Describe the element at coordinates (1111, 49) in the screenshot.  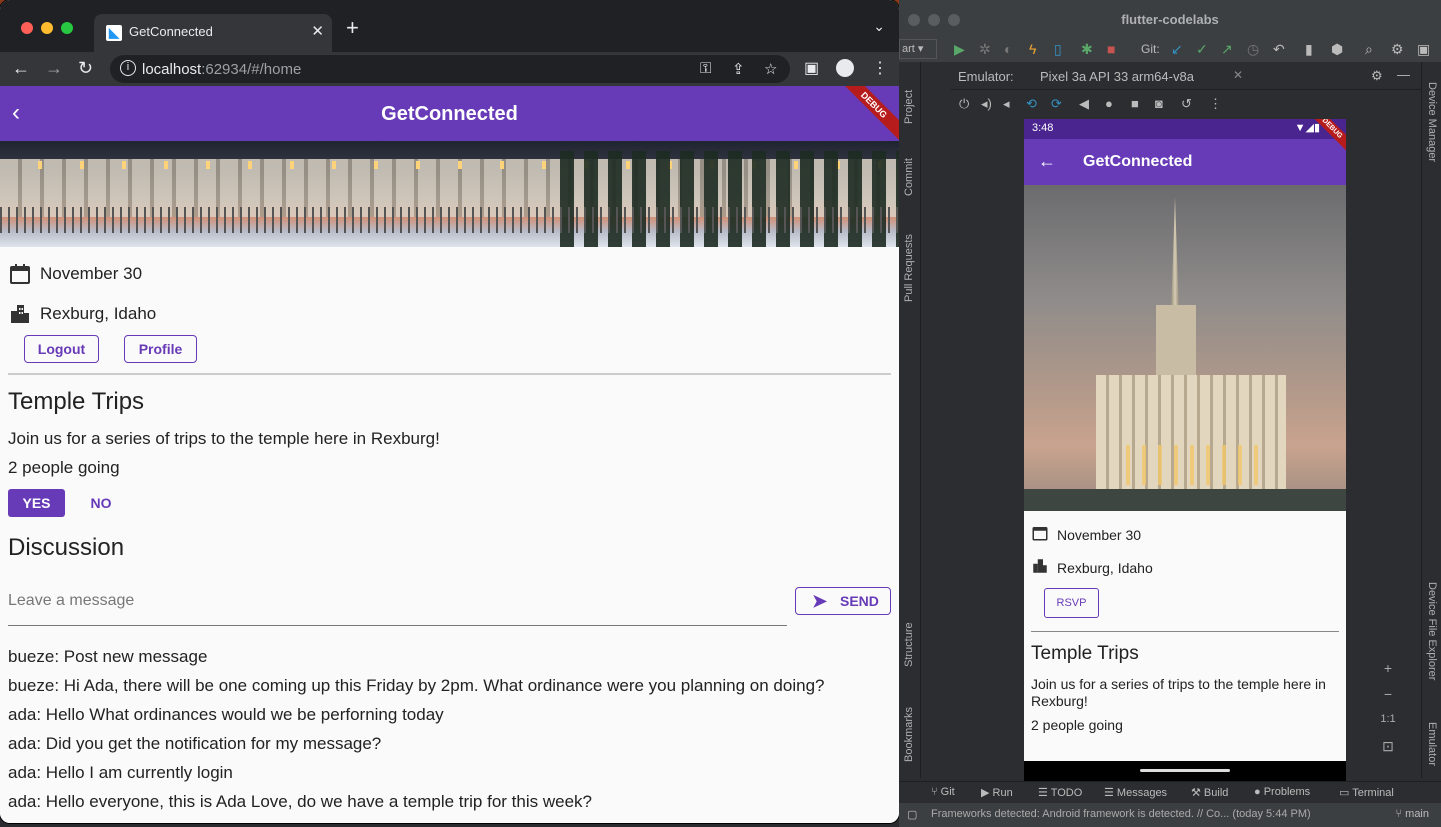
I see `stop-icon: ■` at that location.